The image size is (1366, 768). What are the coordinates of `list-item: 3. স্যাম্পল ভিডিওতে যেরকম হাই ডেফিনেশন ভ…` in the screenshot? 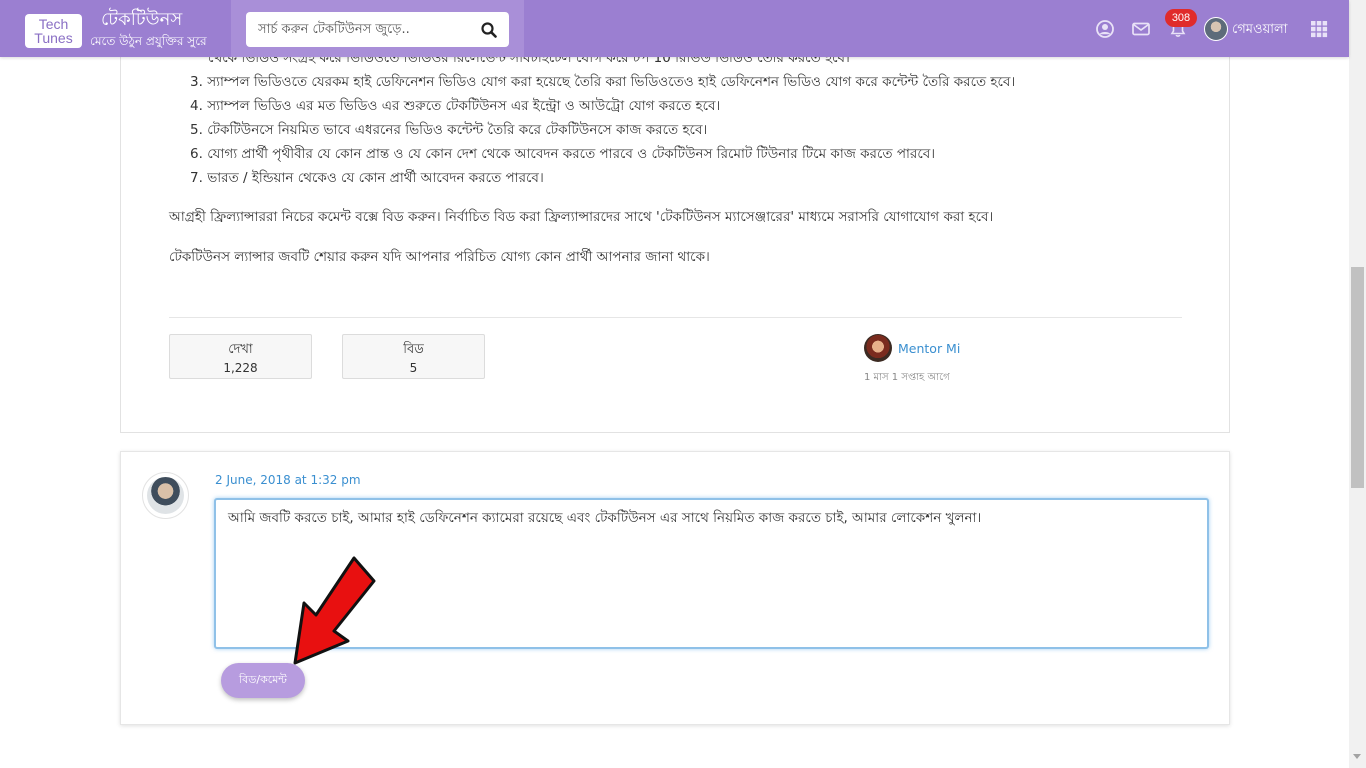 It's located at (602, 82).